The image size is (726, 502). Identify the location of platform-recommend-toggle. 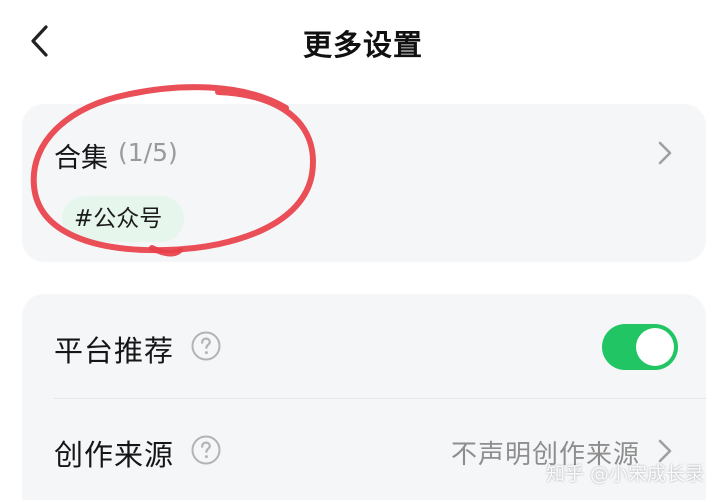
(640, 347).